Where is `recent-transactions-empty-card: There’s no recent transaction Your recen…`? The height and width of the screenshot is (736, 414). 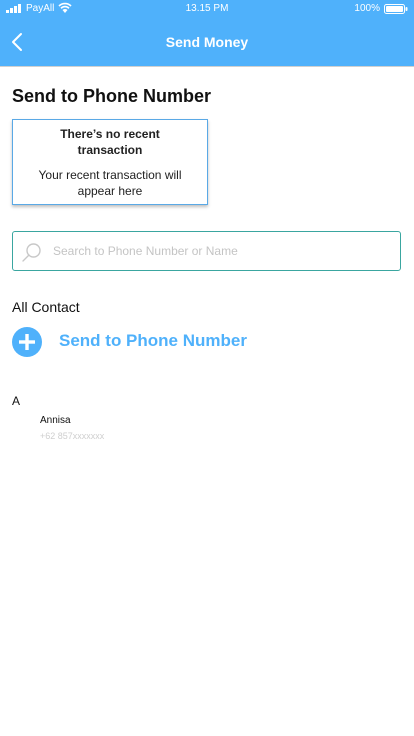
recent-transactions-empty-card: There’s no recent transaction Your recen… is located at coordinates (110, 162).